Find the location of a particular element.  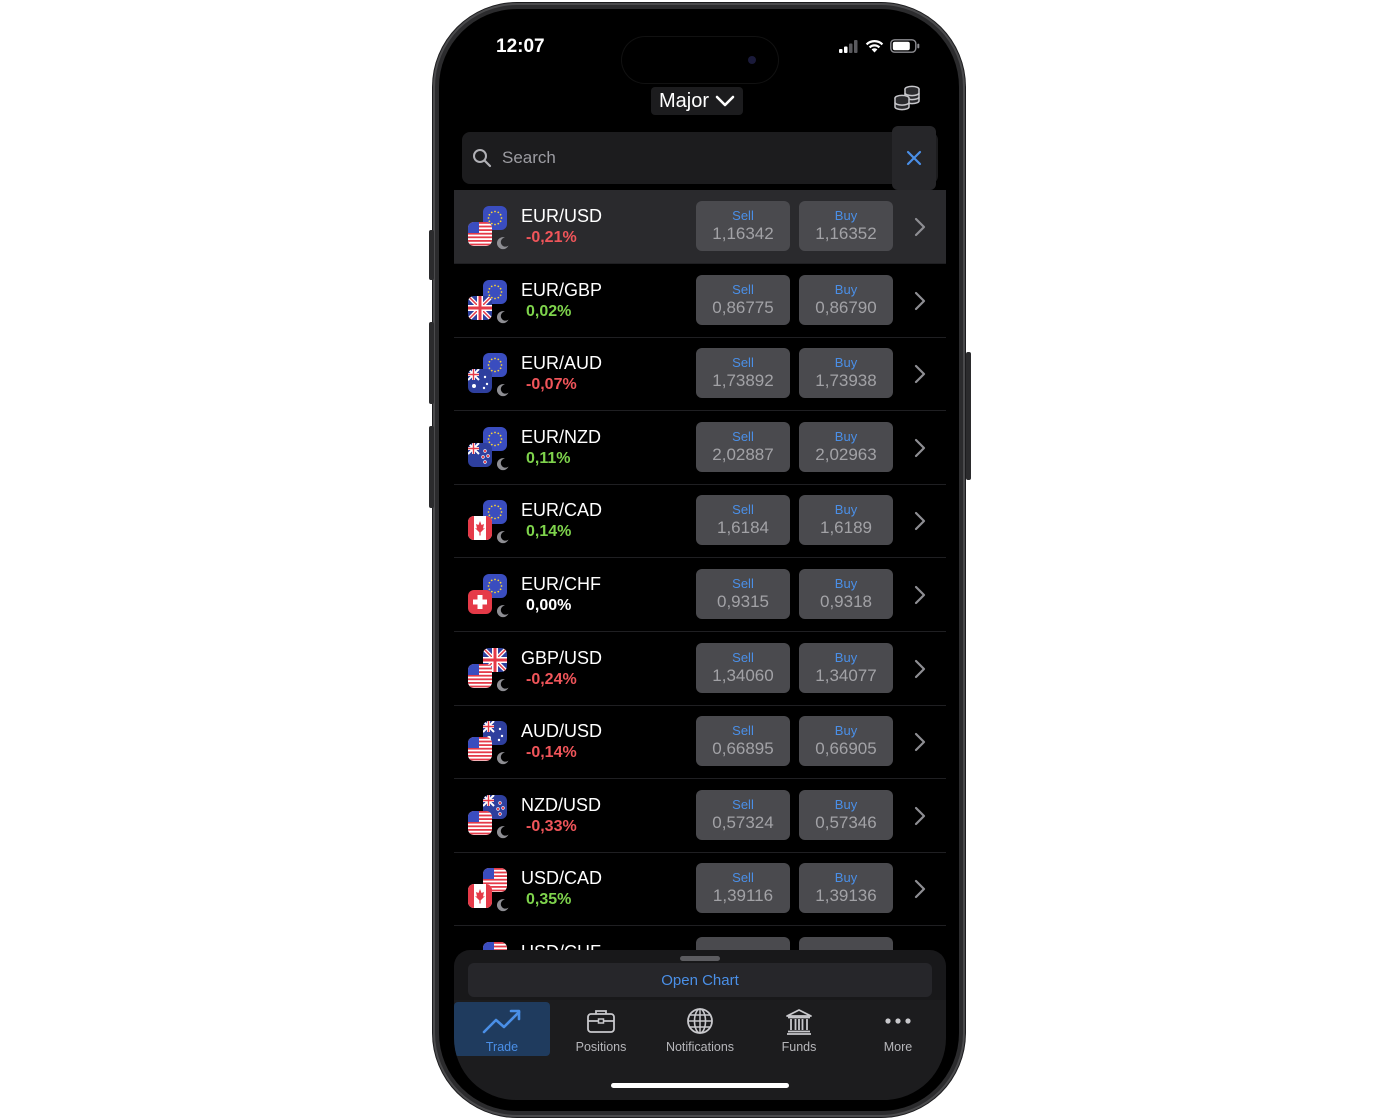

coins-icon is located at coordinates (907, 100).